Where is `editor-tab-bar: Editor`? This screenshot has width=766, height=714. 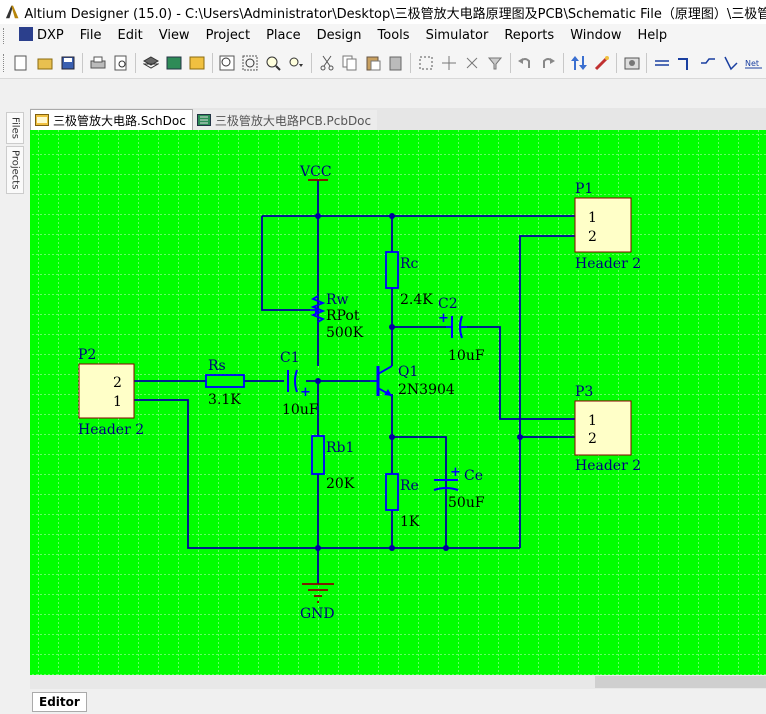
editor-tab-bar: Editor is located at coordinates (398, 702).